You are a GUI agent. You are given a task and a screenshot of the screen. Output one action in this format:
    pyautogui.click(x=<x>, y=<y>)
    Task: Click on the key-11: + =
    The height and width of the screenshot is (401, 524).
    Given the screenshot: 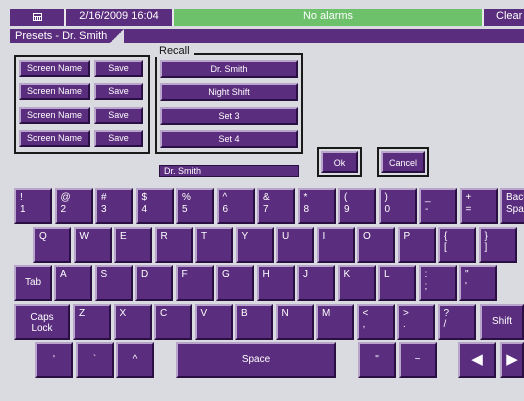 What is the action you would take?
    pyautogui.click(x=478, y=206)
    